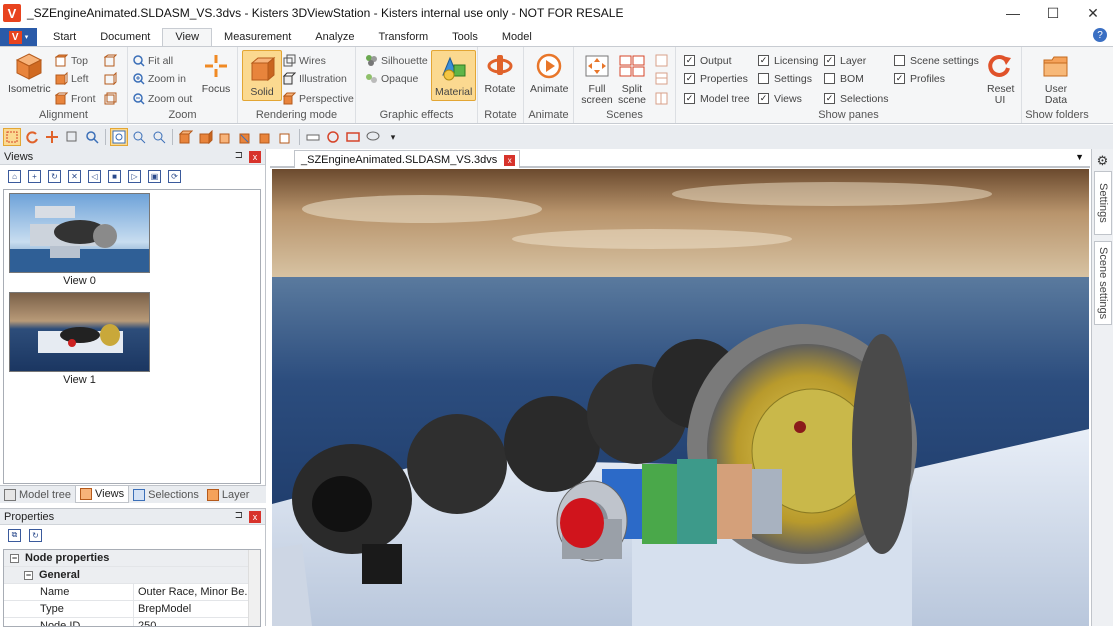 The width and height of the screenshot is (1113, 627). Describe the element at coordinates (632, 78) in the screenshot. I see `split-scene-button: Split scene` at that location.